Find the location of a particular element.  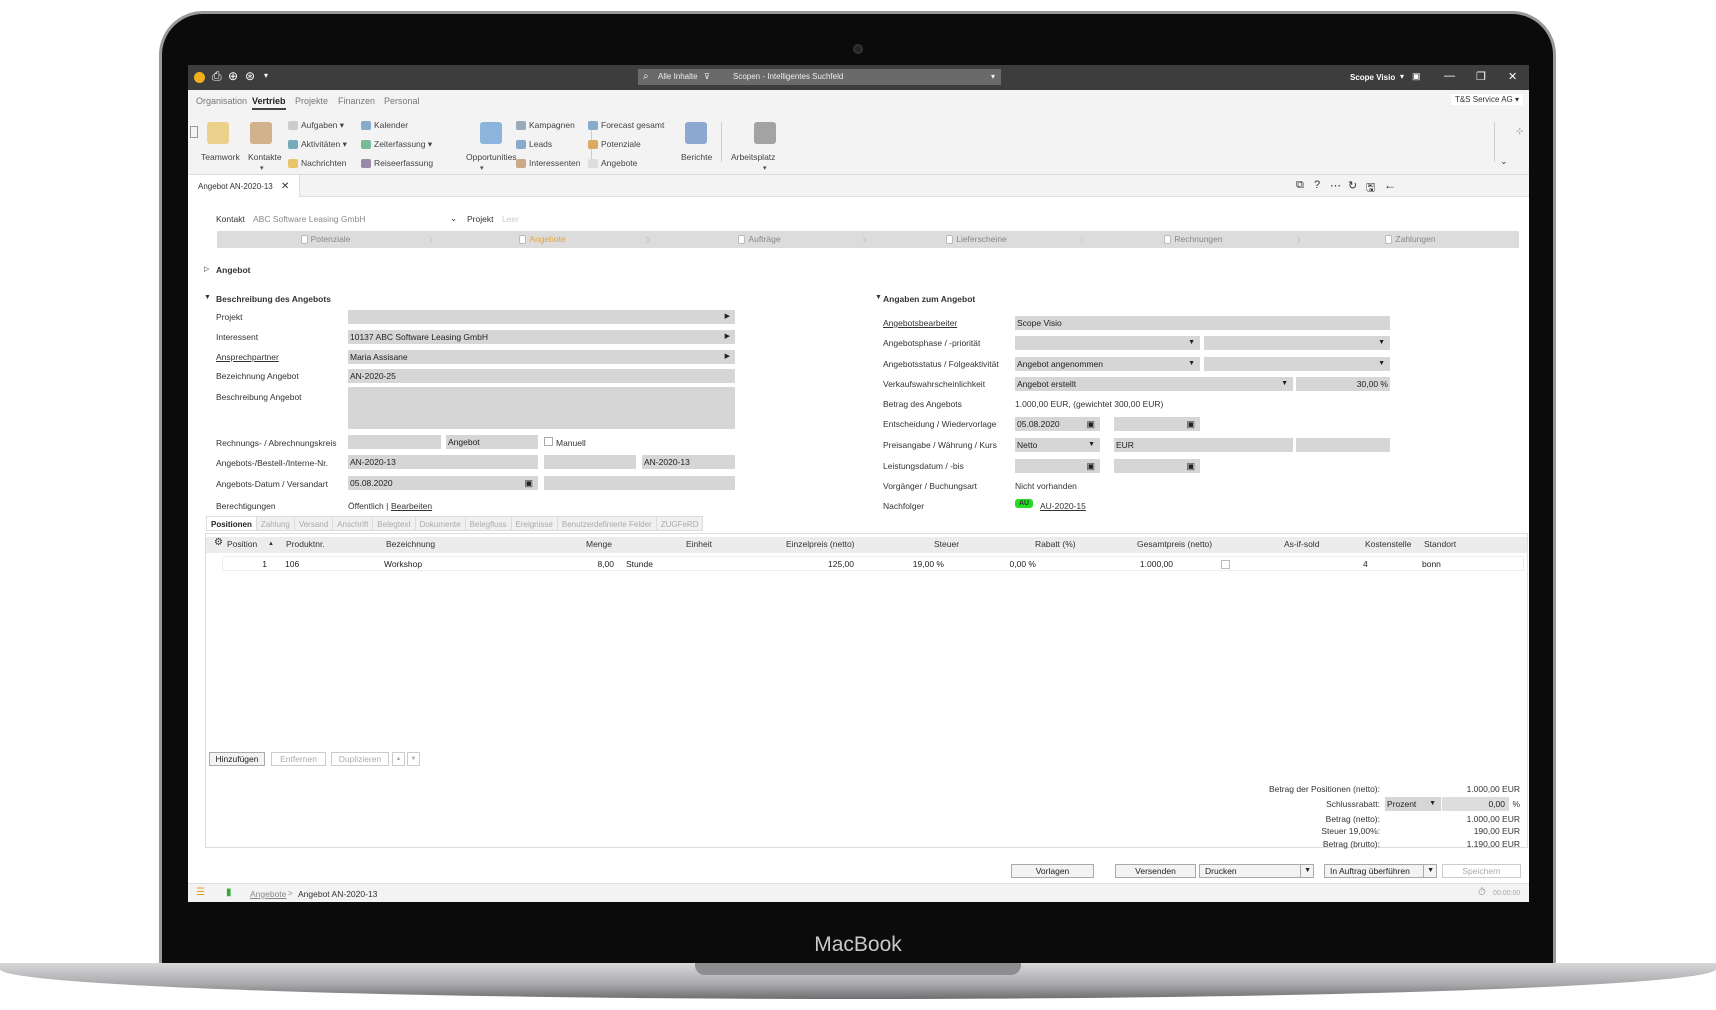

nachfolger-link: AU-2020-15 is located at coordinates (1063, 506).